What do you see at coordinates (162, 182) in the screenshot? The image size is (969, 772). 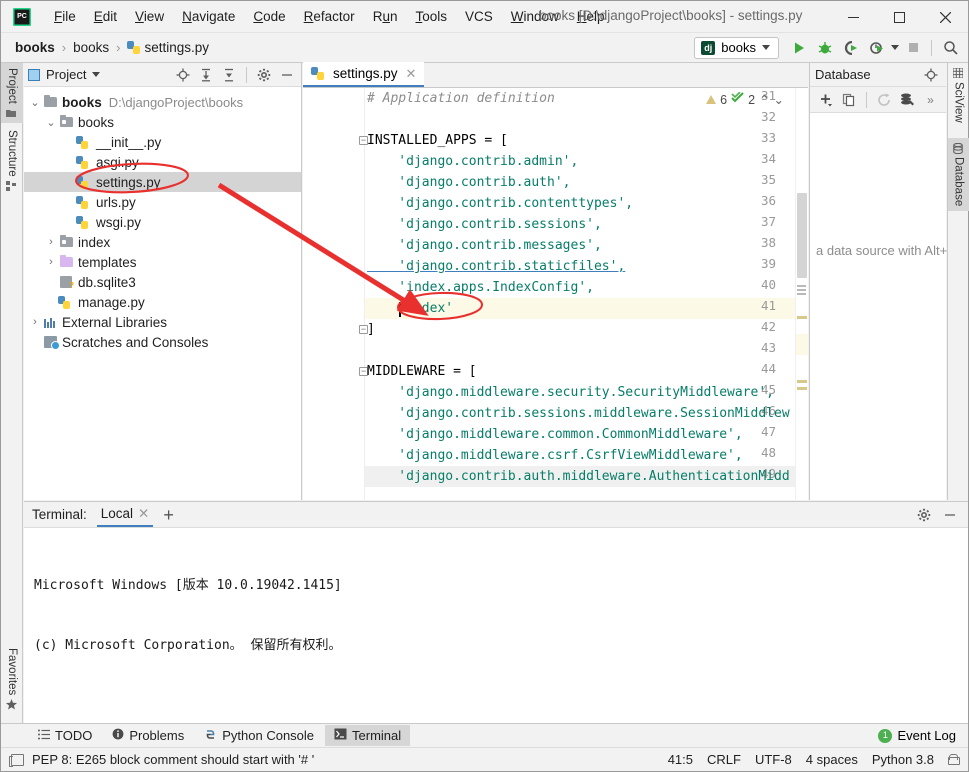 I see `tree-node-settings-py: settings.py` at bounding box center [162, 182].